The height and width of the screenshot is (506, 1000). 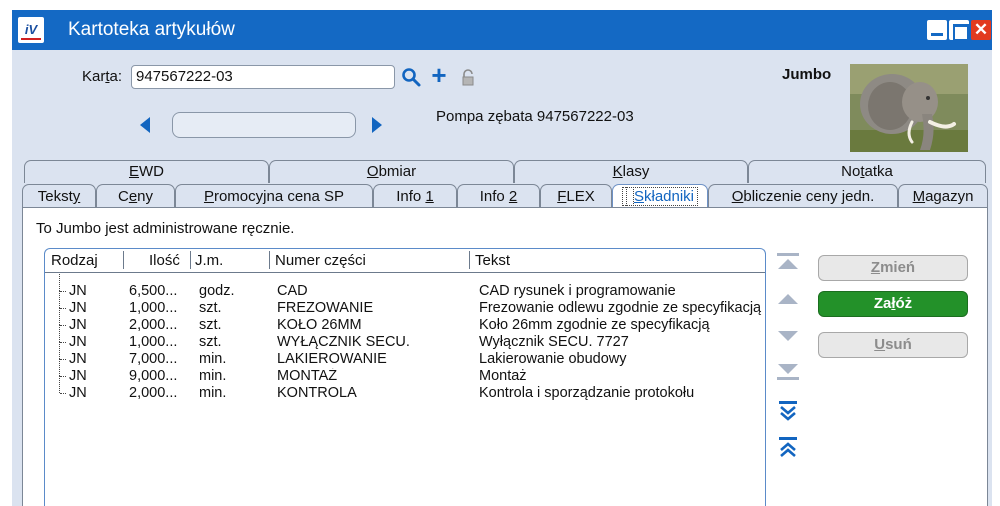 What do you see at coordinates (145, 125) in the screenshot?
I see `previous-record-icon` at bounding box center [145, 125].